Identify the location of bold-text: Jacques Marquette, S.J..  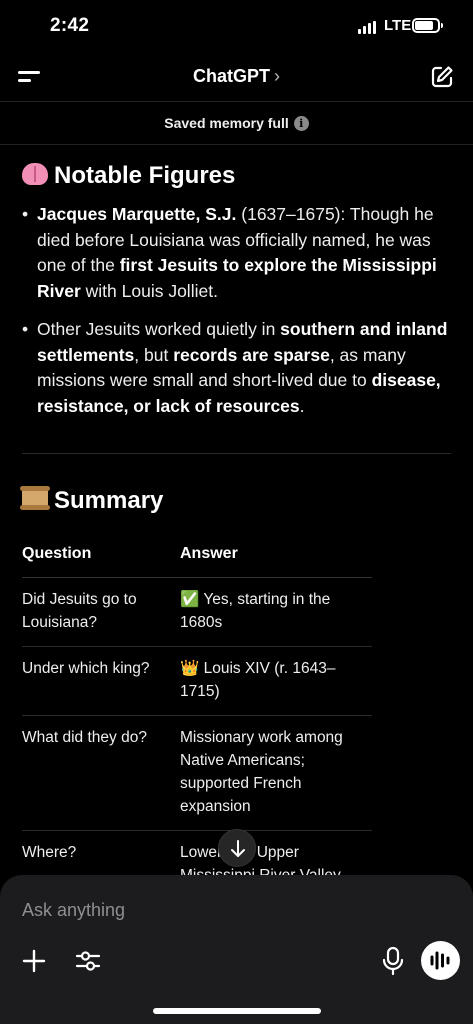
(137, 214).